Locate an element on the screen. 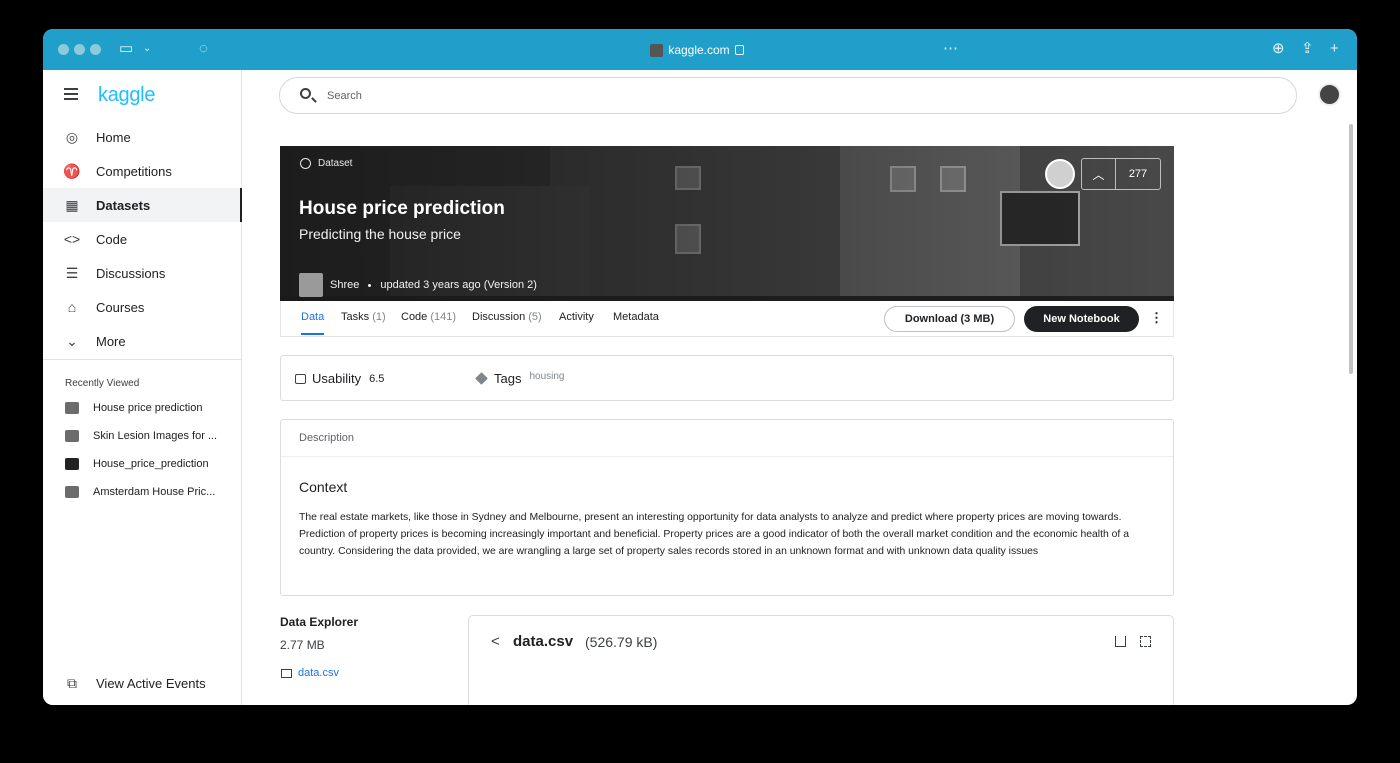 The height and width of the screenshot is (763, 1400). fullscreen-icon is located at coordinates (1145, 641).